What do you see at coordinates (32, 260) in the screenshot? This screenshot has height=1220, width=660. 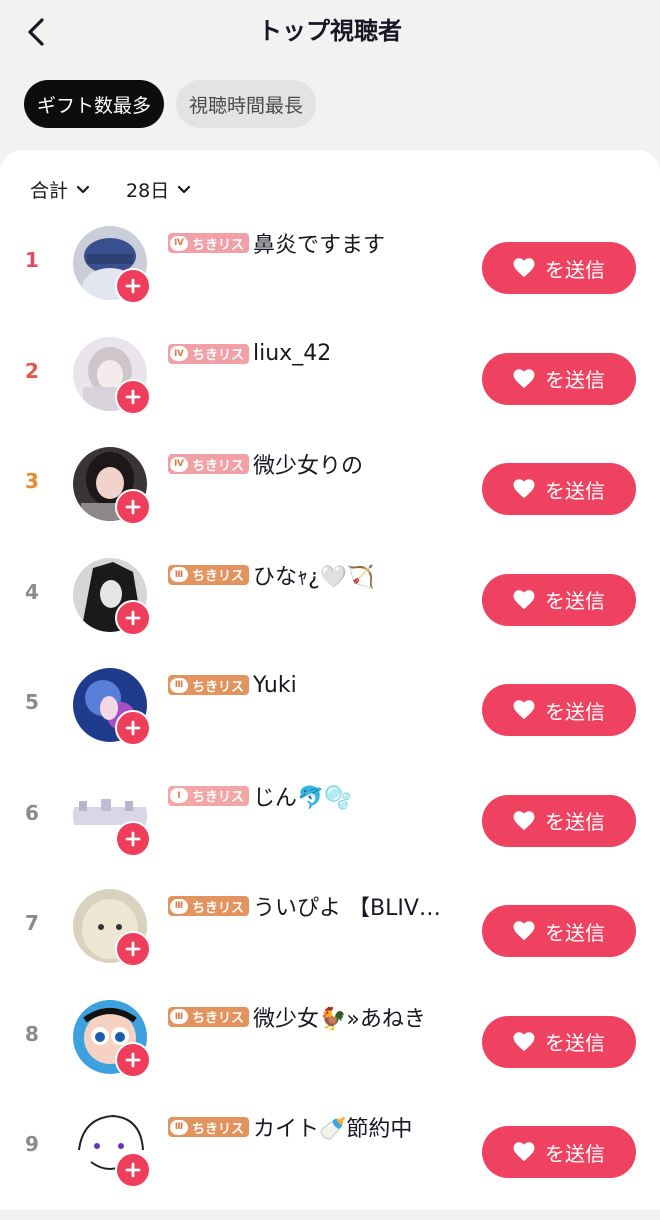 I see `rank-number: 1` at bounding box center [32, 260].